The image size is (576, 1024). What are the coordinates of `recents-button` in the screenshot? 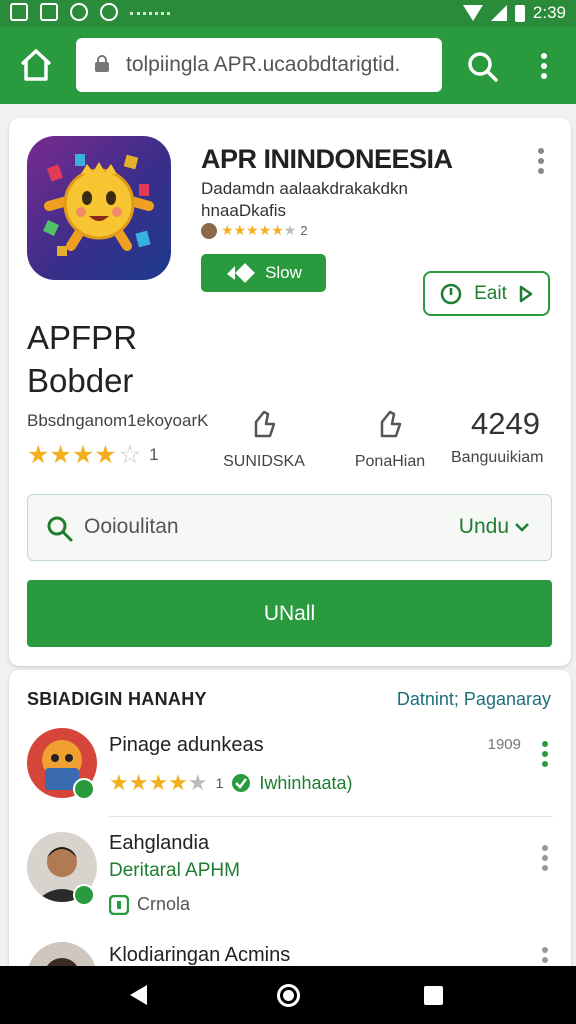 It's located at (433, 995).